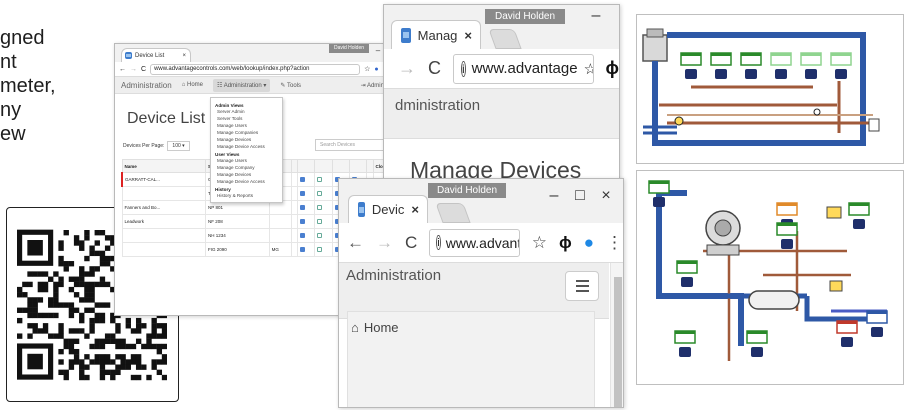 The height and width of the screenshot is (410, 910). Describe the element at coordinates (246, 167) in the screenshot. I see `menu-item: Manage Company` at that location.